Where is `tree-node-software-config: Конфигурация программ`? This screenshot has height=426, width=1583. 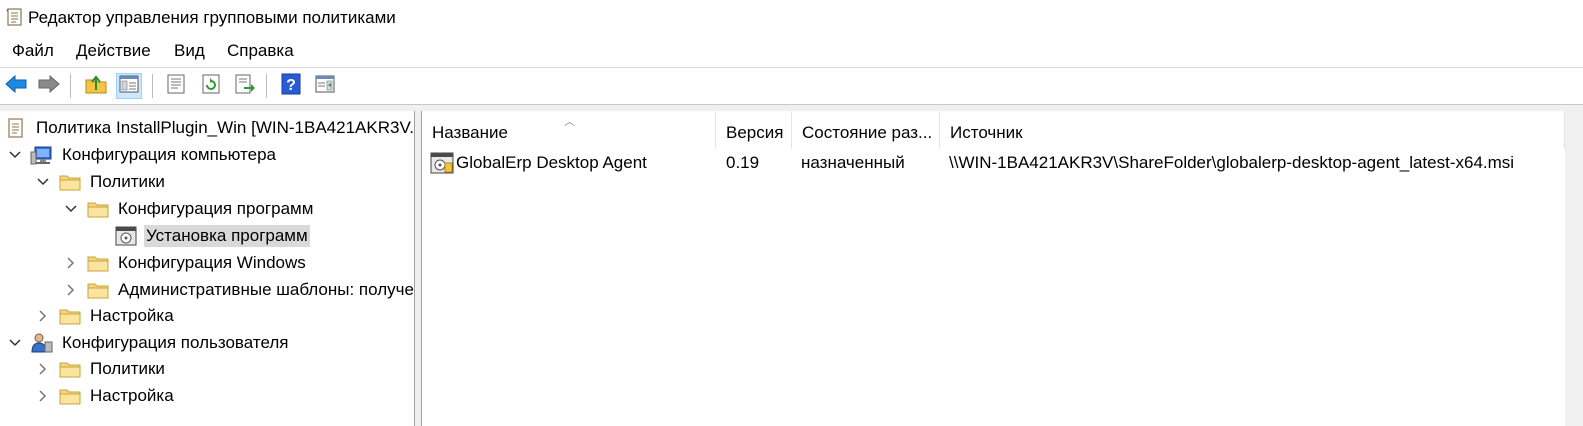 tree-node-software-config: Конфигурация программ is located at coordinates (189, 209).